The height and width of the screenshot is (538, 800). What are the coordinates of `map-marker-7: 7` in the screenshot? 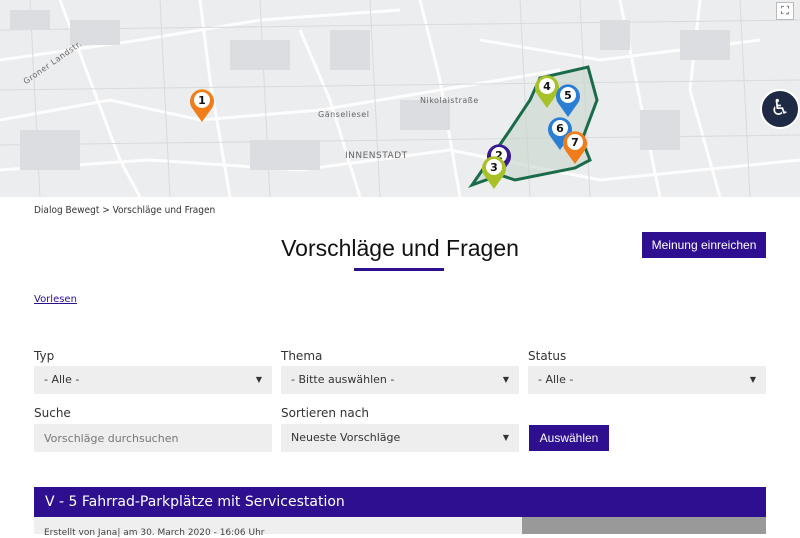 It's located at (575, 147).